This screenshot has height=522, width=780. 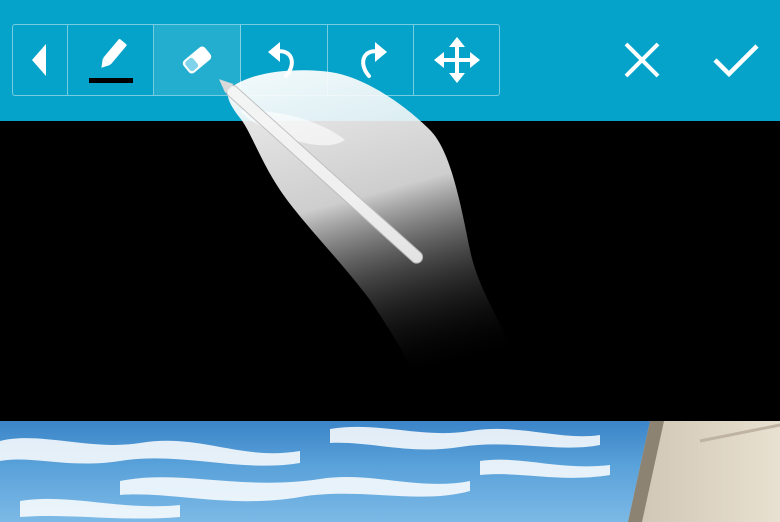 I want to click on close-icon, so click(x=642, y=60).